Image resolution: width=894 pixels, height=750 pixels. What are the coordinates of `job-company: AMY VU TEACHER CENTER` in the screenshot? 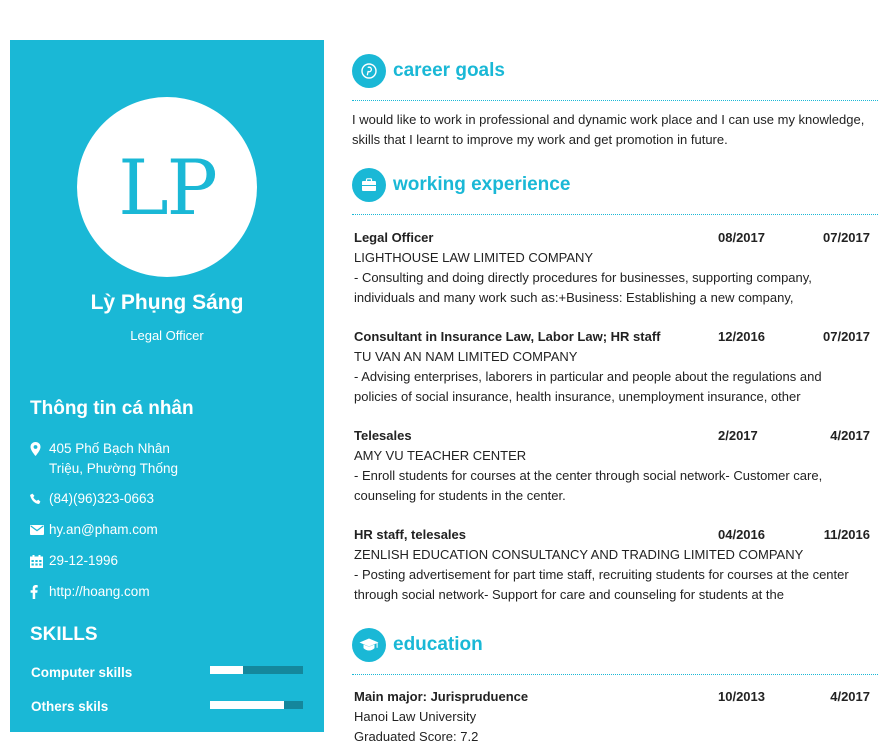 It's located at (440, 455).